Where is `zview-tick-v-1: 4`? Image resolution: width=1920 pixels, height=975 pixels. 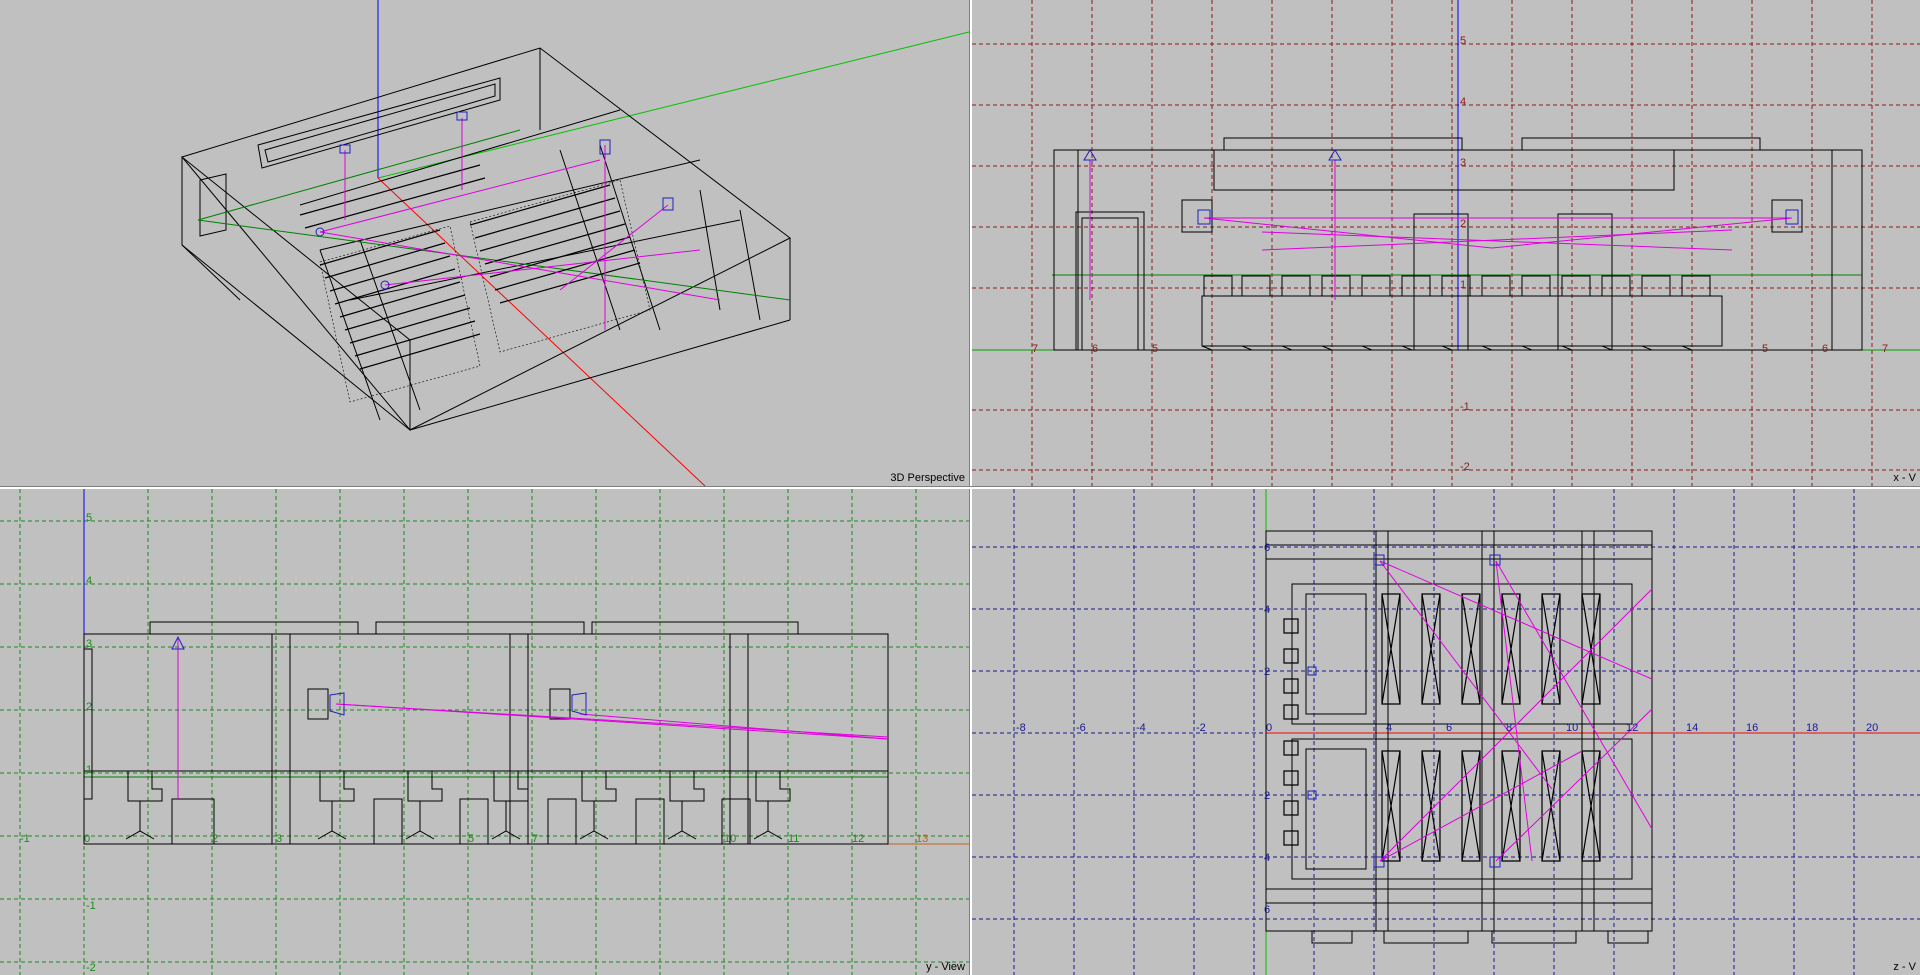
zview-tick-v-1: 4 is located at coordinates (1267, 610).